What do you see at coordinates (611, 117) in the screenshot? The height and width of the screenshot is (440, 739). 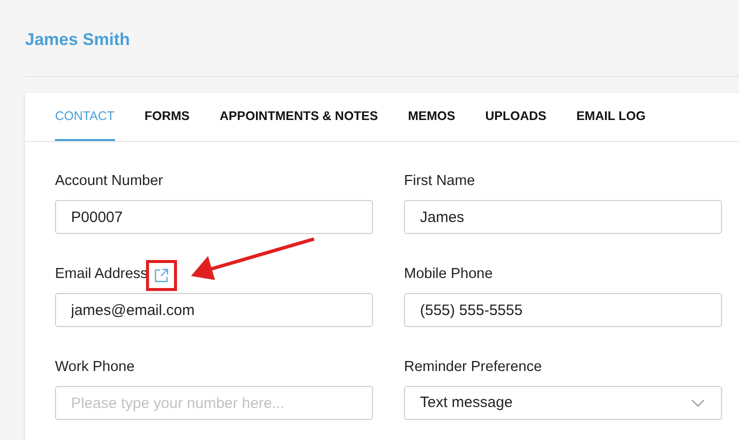 I see `tab: EMAIL LOG` at bounding box center [611, 117].